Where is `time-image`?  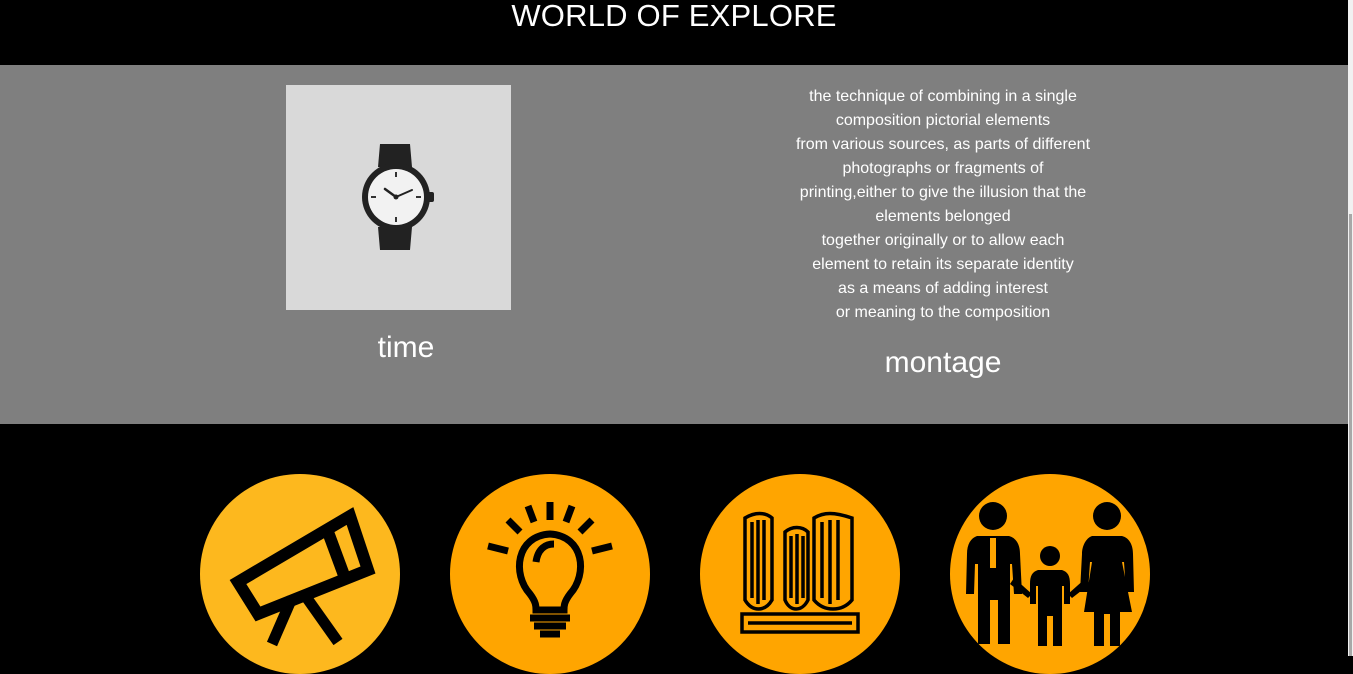 time-image is located at coordinates (398, 197).